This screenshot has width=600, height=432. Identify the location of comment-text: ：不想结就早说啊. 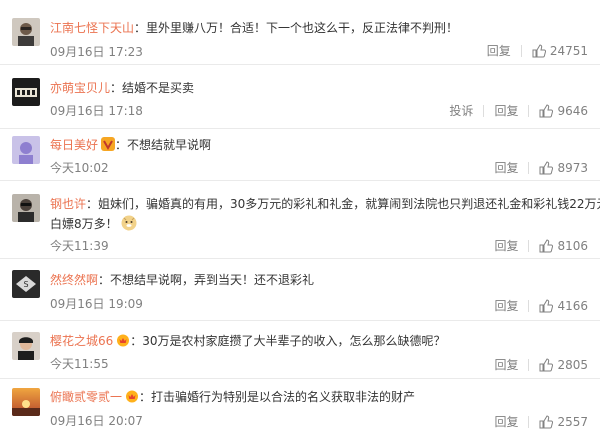
(163, 145).